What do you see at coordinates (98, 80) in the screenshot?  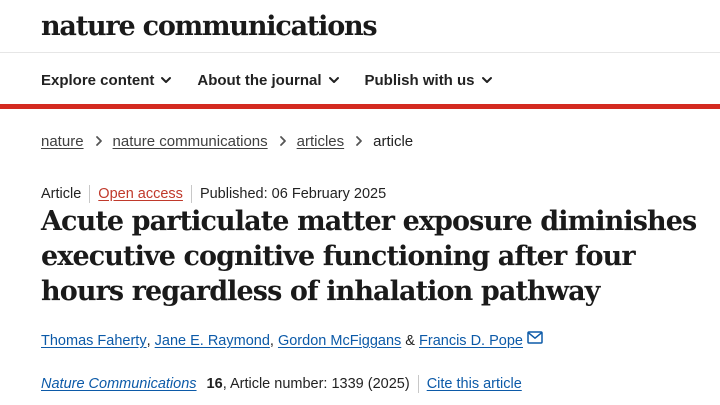 I see `nav-item-label: Explore content` at bounding box center [98, 80].